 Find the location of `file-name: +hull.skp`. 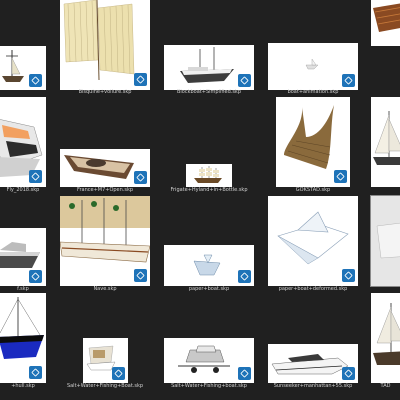

file-name: +hull.skp is located at coordinates (23, 386).